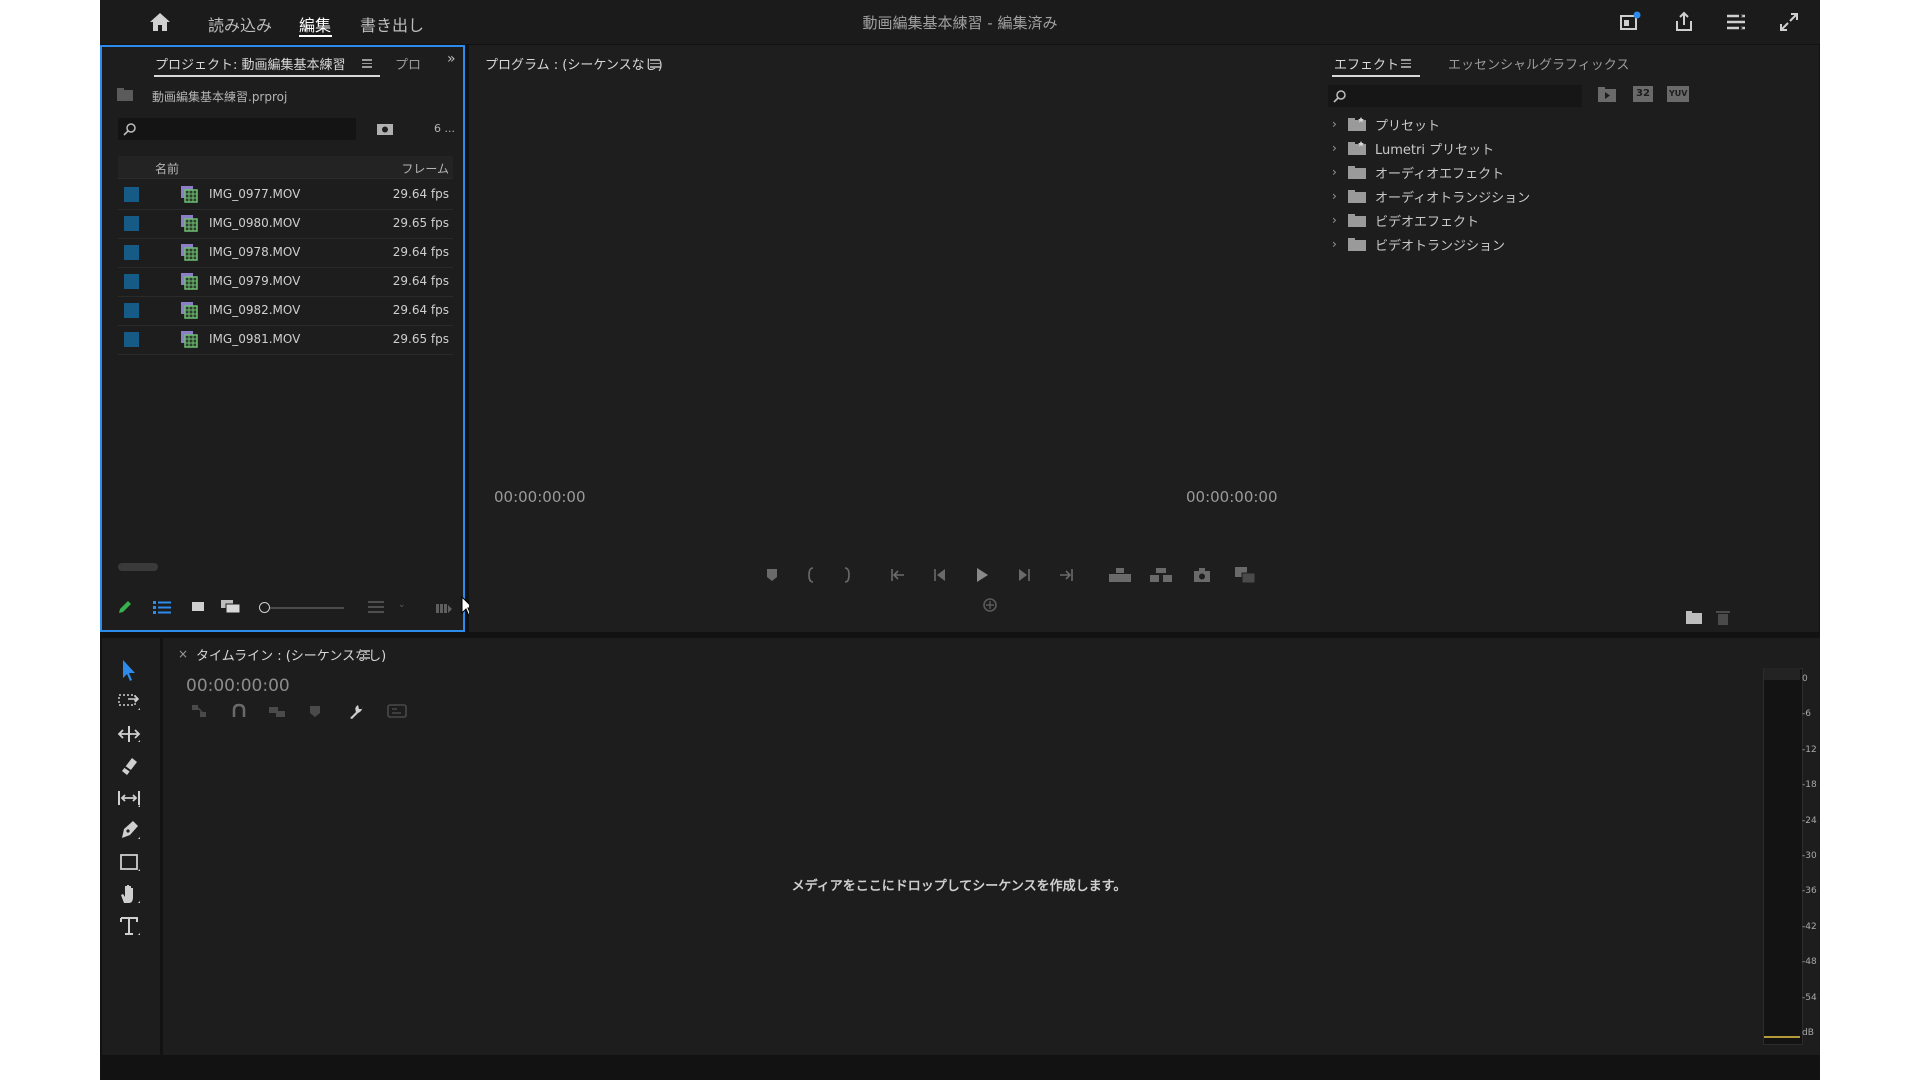  Describe the element at coordinates (898, 575) in the screenshot. I see `go-to-in-icon` at that location.